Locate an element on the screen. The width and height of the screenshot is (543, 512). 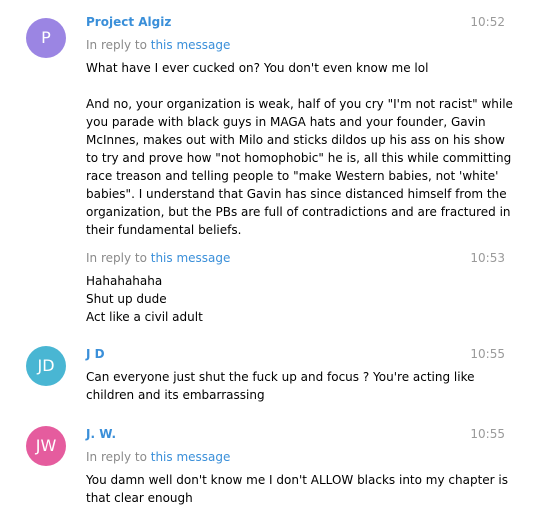
sender-name: Project Algiz is located at coordinates (128, 22).